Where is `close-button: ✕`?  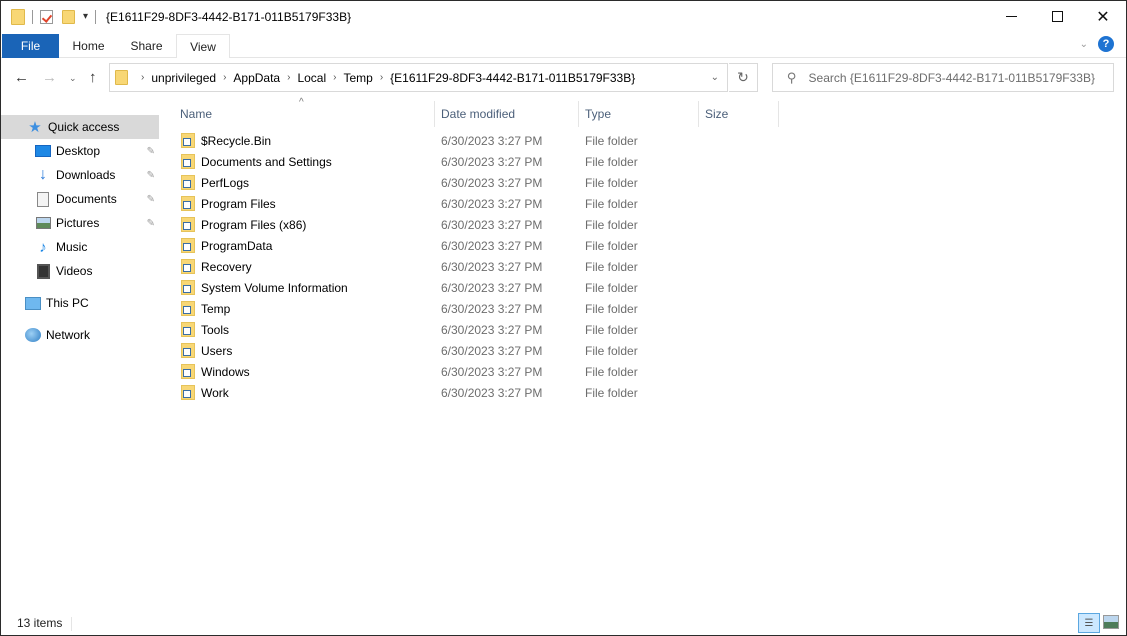
close-button: ✕ is located at coordinates (1103, 16).